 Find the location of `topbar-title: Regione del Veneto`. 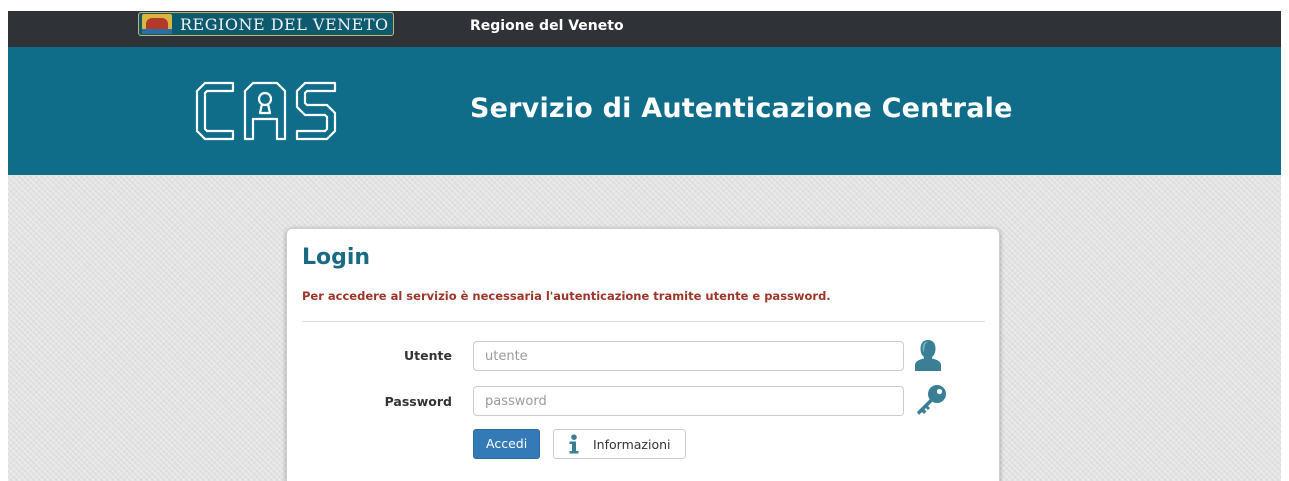

topbar-title: Regione del Veneto is located at coordinates (547, 26).